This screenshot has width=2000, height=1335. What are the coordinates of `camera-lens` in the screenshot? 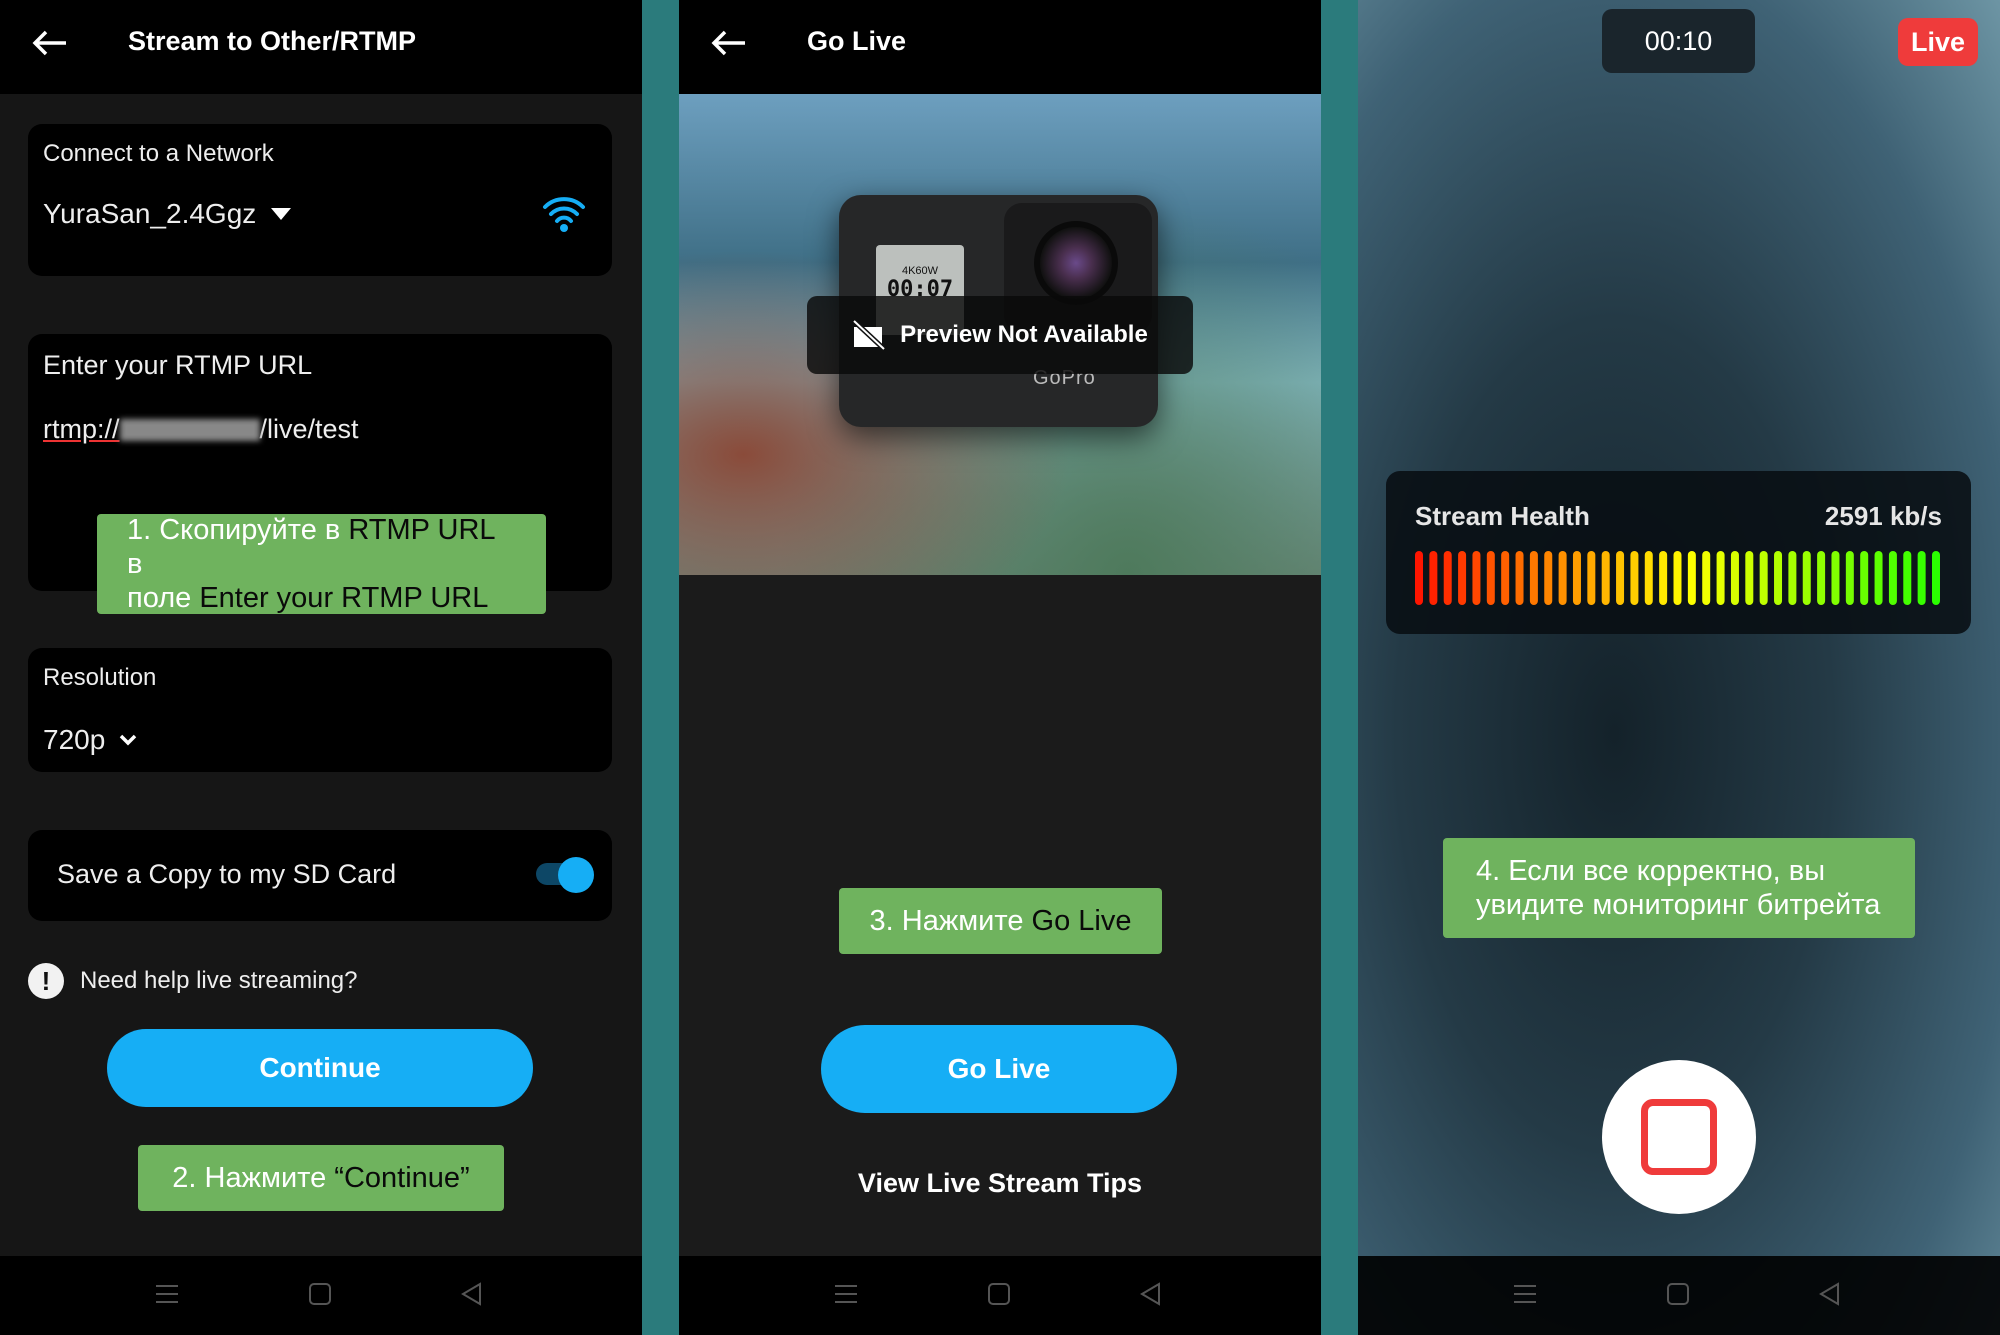 It's located at (1076, 263).